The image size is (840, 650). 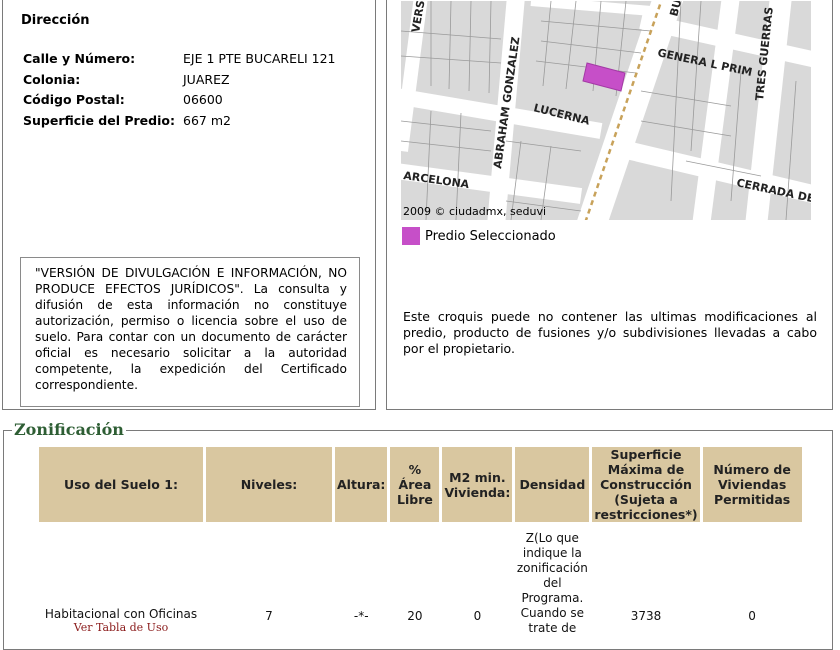 I want to click on uso-value: Habitacional con Oficinas, so click(x=121, y=614).